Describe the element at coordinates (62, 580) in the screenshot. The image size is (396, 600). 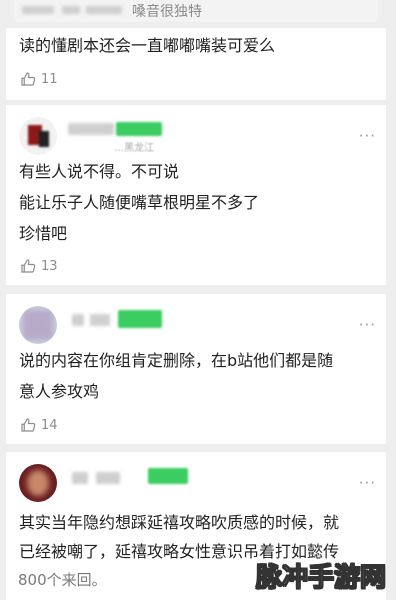
I see `comment-continuation-text: 800个来回。` at that location.